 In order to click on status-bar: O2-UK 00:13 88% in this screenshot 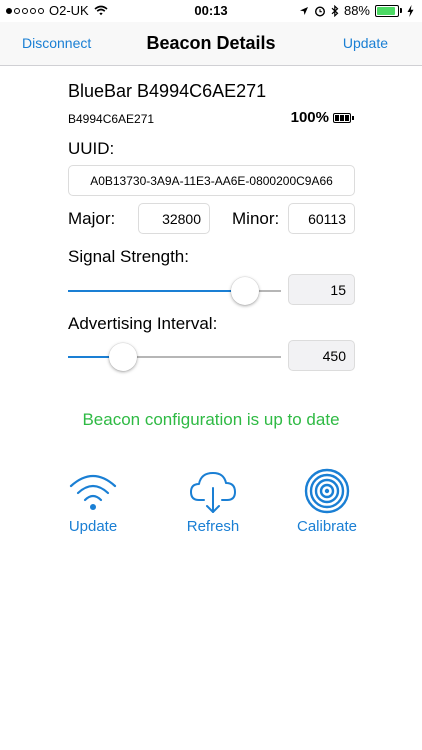, I will do `click(211, 11)`.